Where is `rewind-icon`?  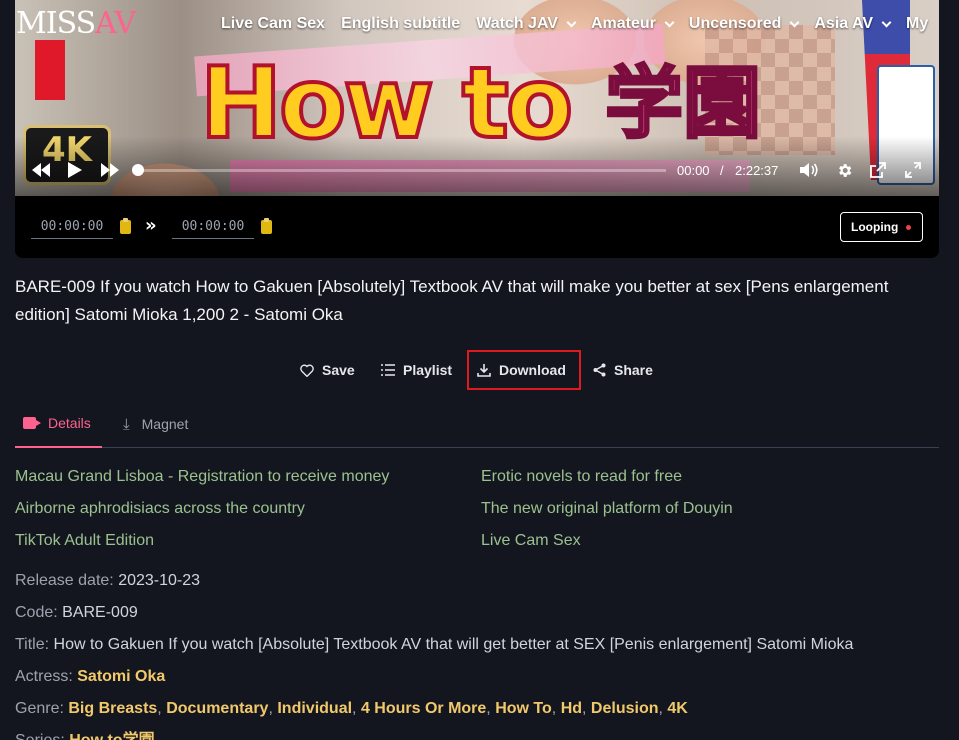
rewind-icon is located at coordinates (41, 170).